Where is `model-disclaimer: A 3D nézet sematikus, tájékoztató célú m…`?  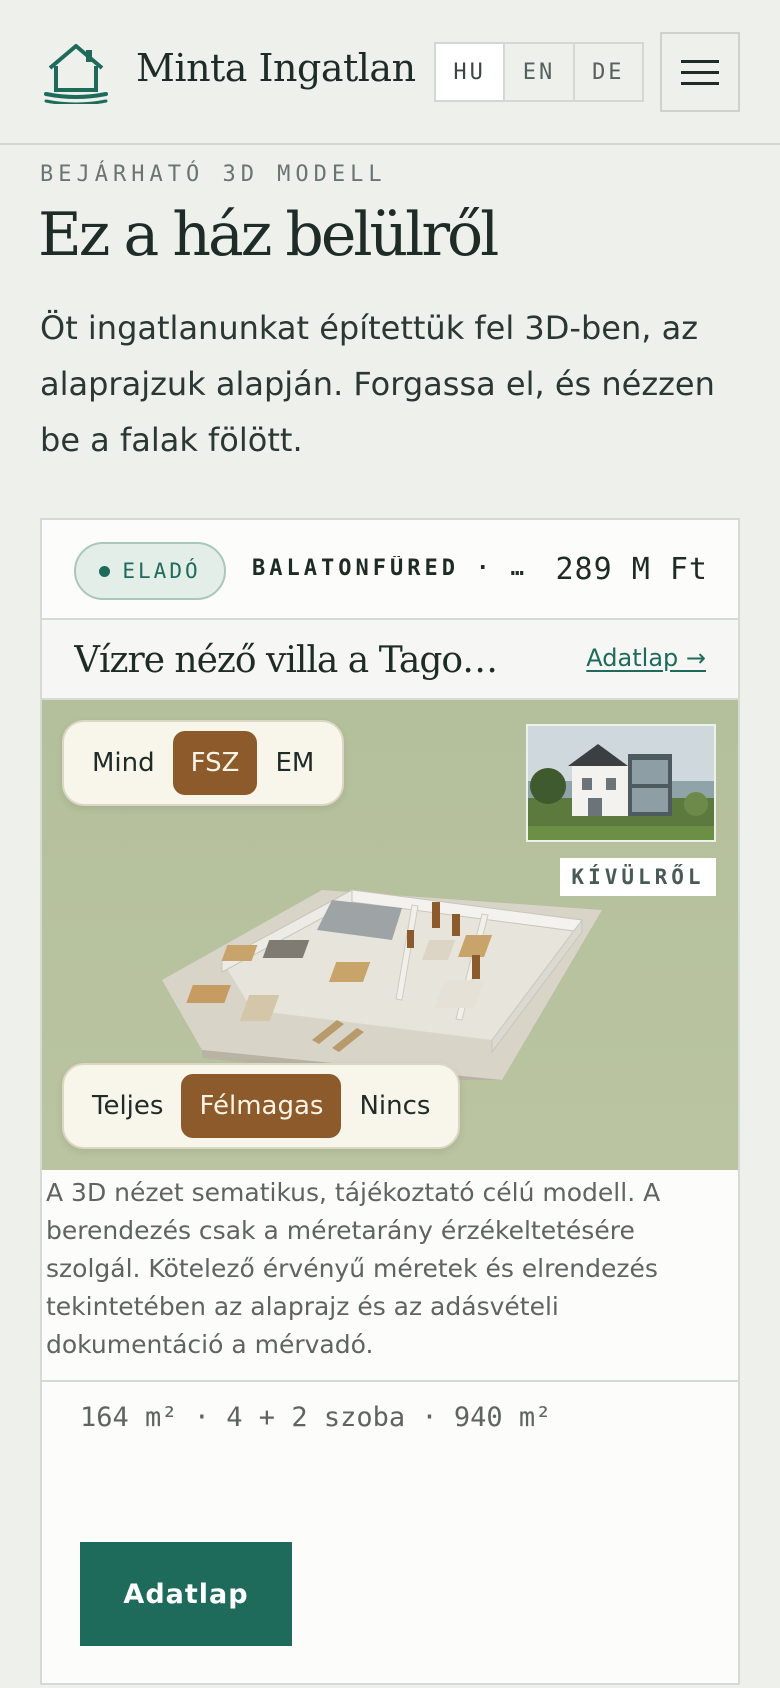 model-disclaimer: A 3D nézet sematikus, tájékoztató célú m… is located at coordinates (353, 1268).